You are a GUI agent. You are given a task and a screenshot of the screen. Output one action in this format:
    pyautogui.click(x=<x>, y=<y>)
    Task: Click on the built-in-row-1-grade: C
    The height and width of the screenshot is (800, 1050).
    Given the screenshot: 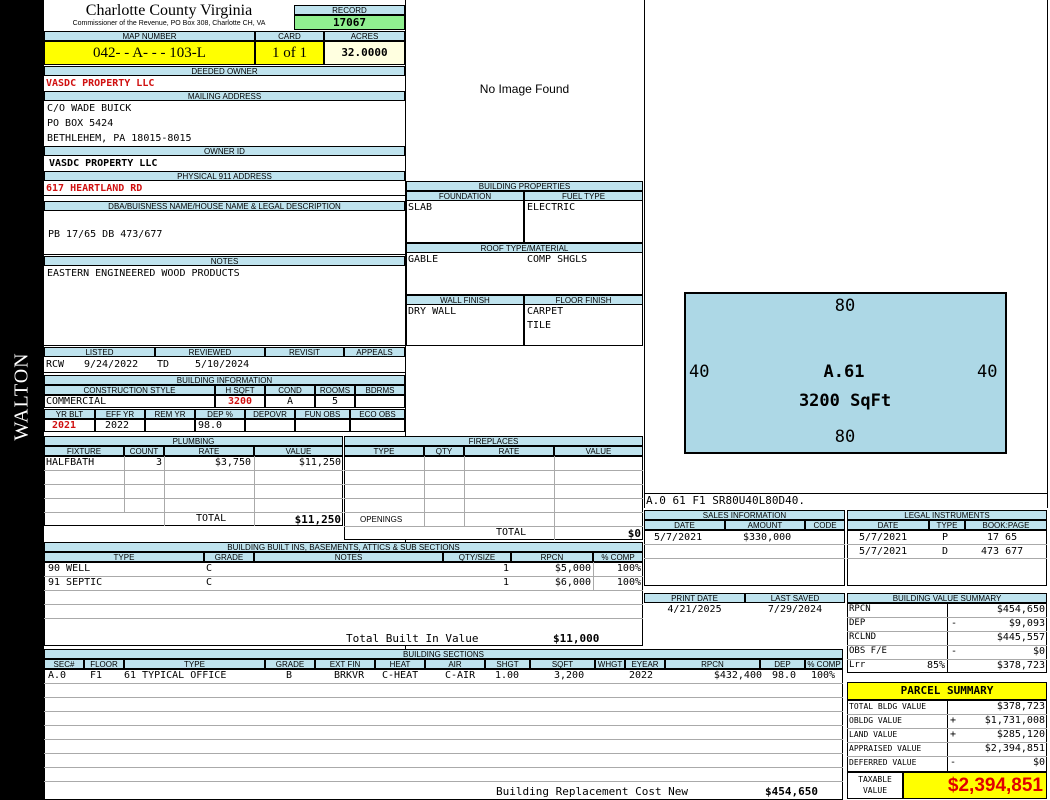 What is the action you would take?
    pyautogui.click(x=209, y=568)
    